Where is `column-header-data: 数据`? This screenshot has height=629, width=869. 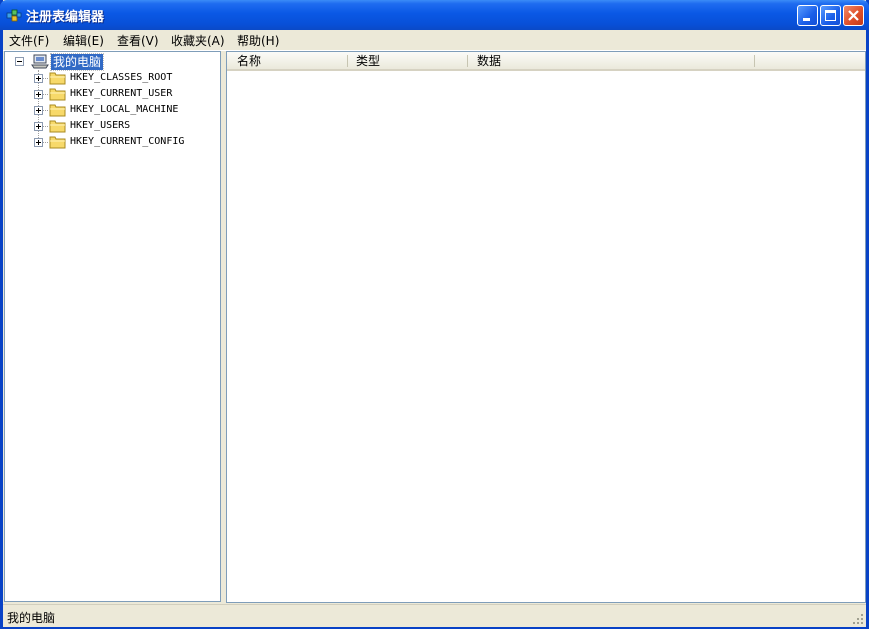
column-header-data: 数据 is located at coordinates (489, 60).